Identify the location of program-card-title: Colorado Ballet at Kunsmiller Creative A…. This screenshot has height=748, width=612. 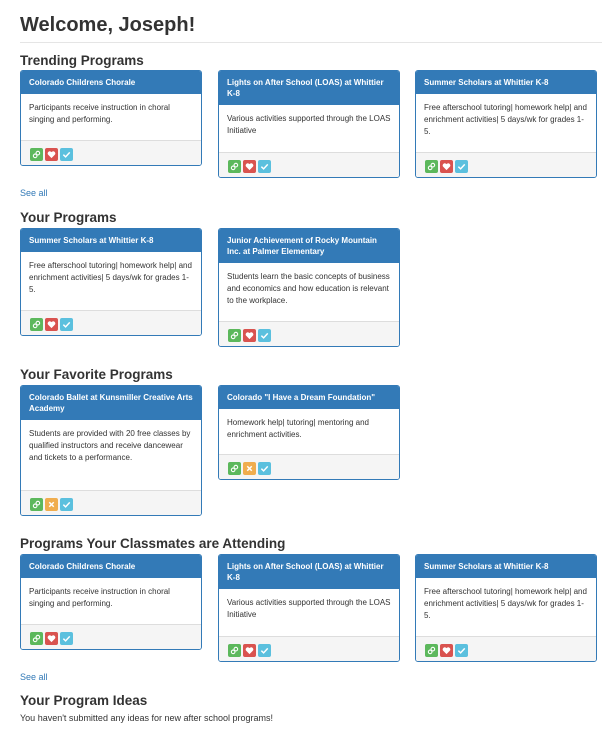
(111, 403).